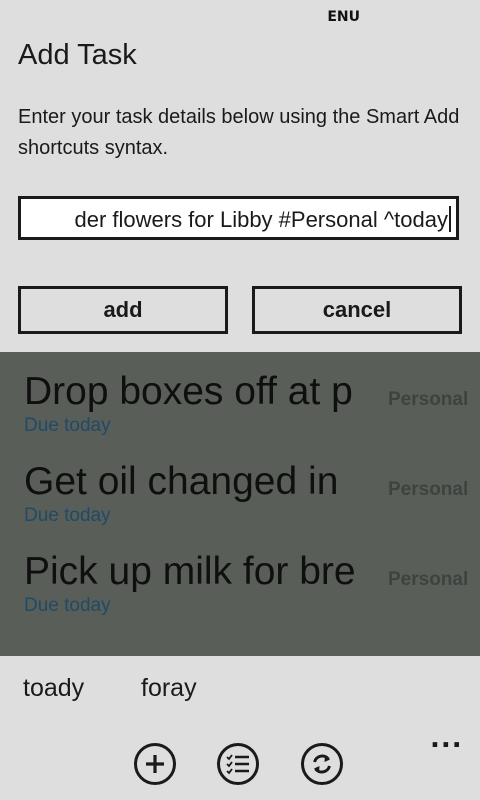  What do you see at coordinates (77, 55) in the screenshot?
I see `dialog-title: Add Task` at bounding box center [77, 55].